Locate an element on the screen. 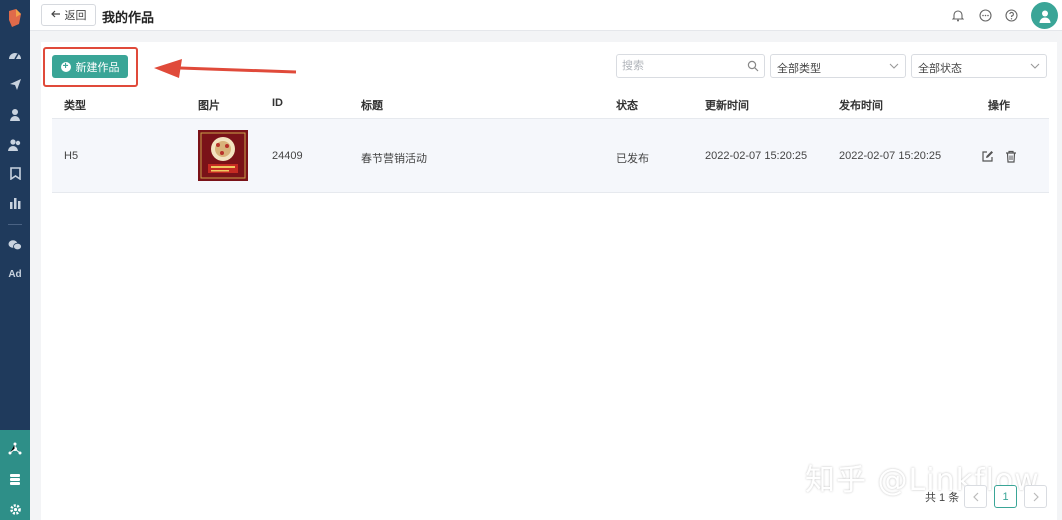  search-box is located at coordinates (690, 66).